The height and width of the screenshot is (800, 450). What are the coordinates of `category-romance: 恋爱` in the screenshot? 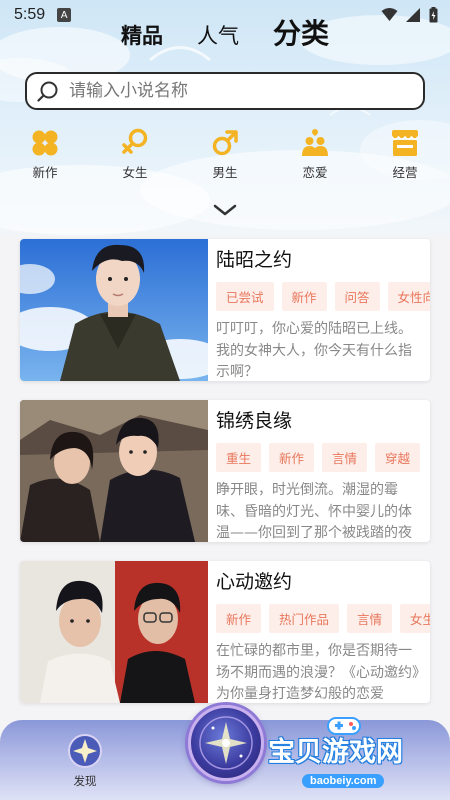 It's located at (315, 154).